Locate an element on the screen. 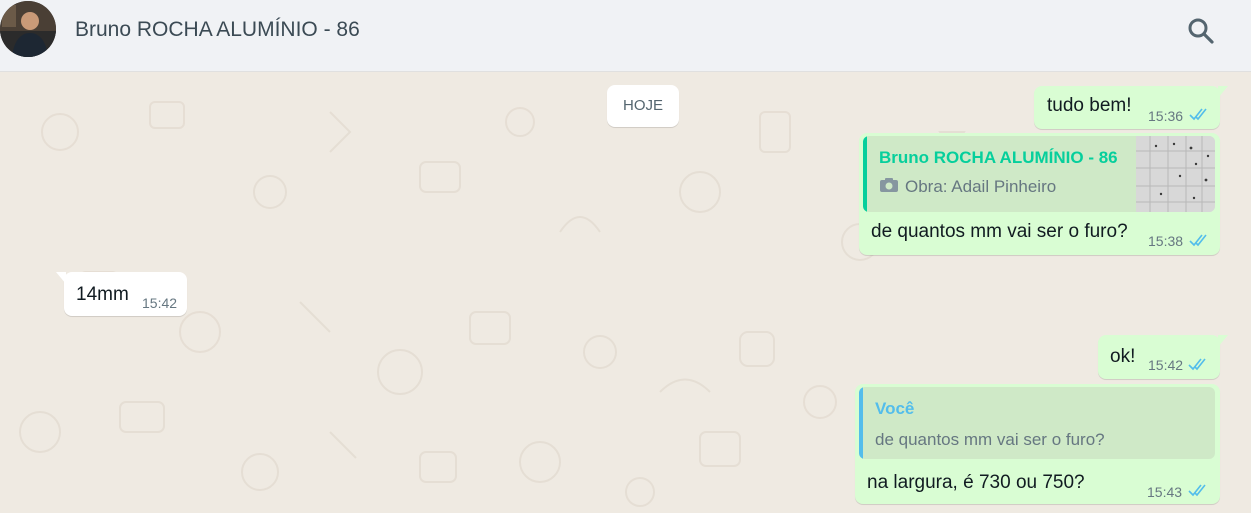  message-time: 15:38 is located at coordinates (1166, 241).